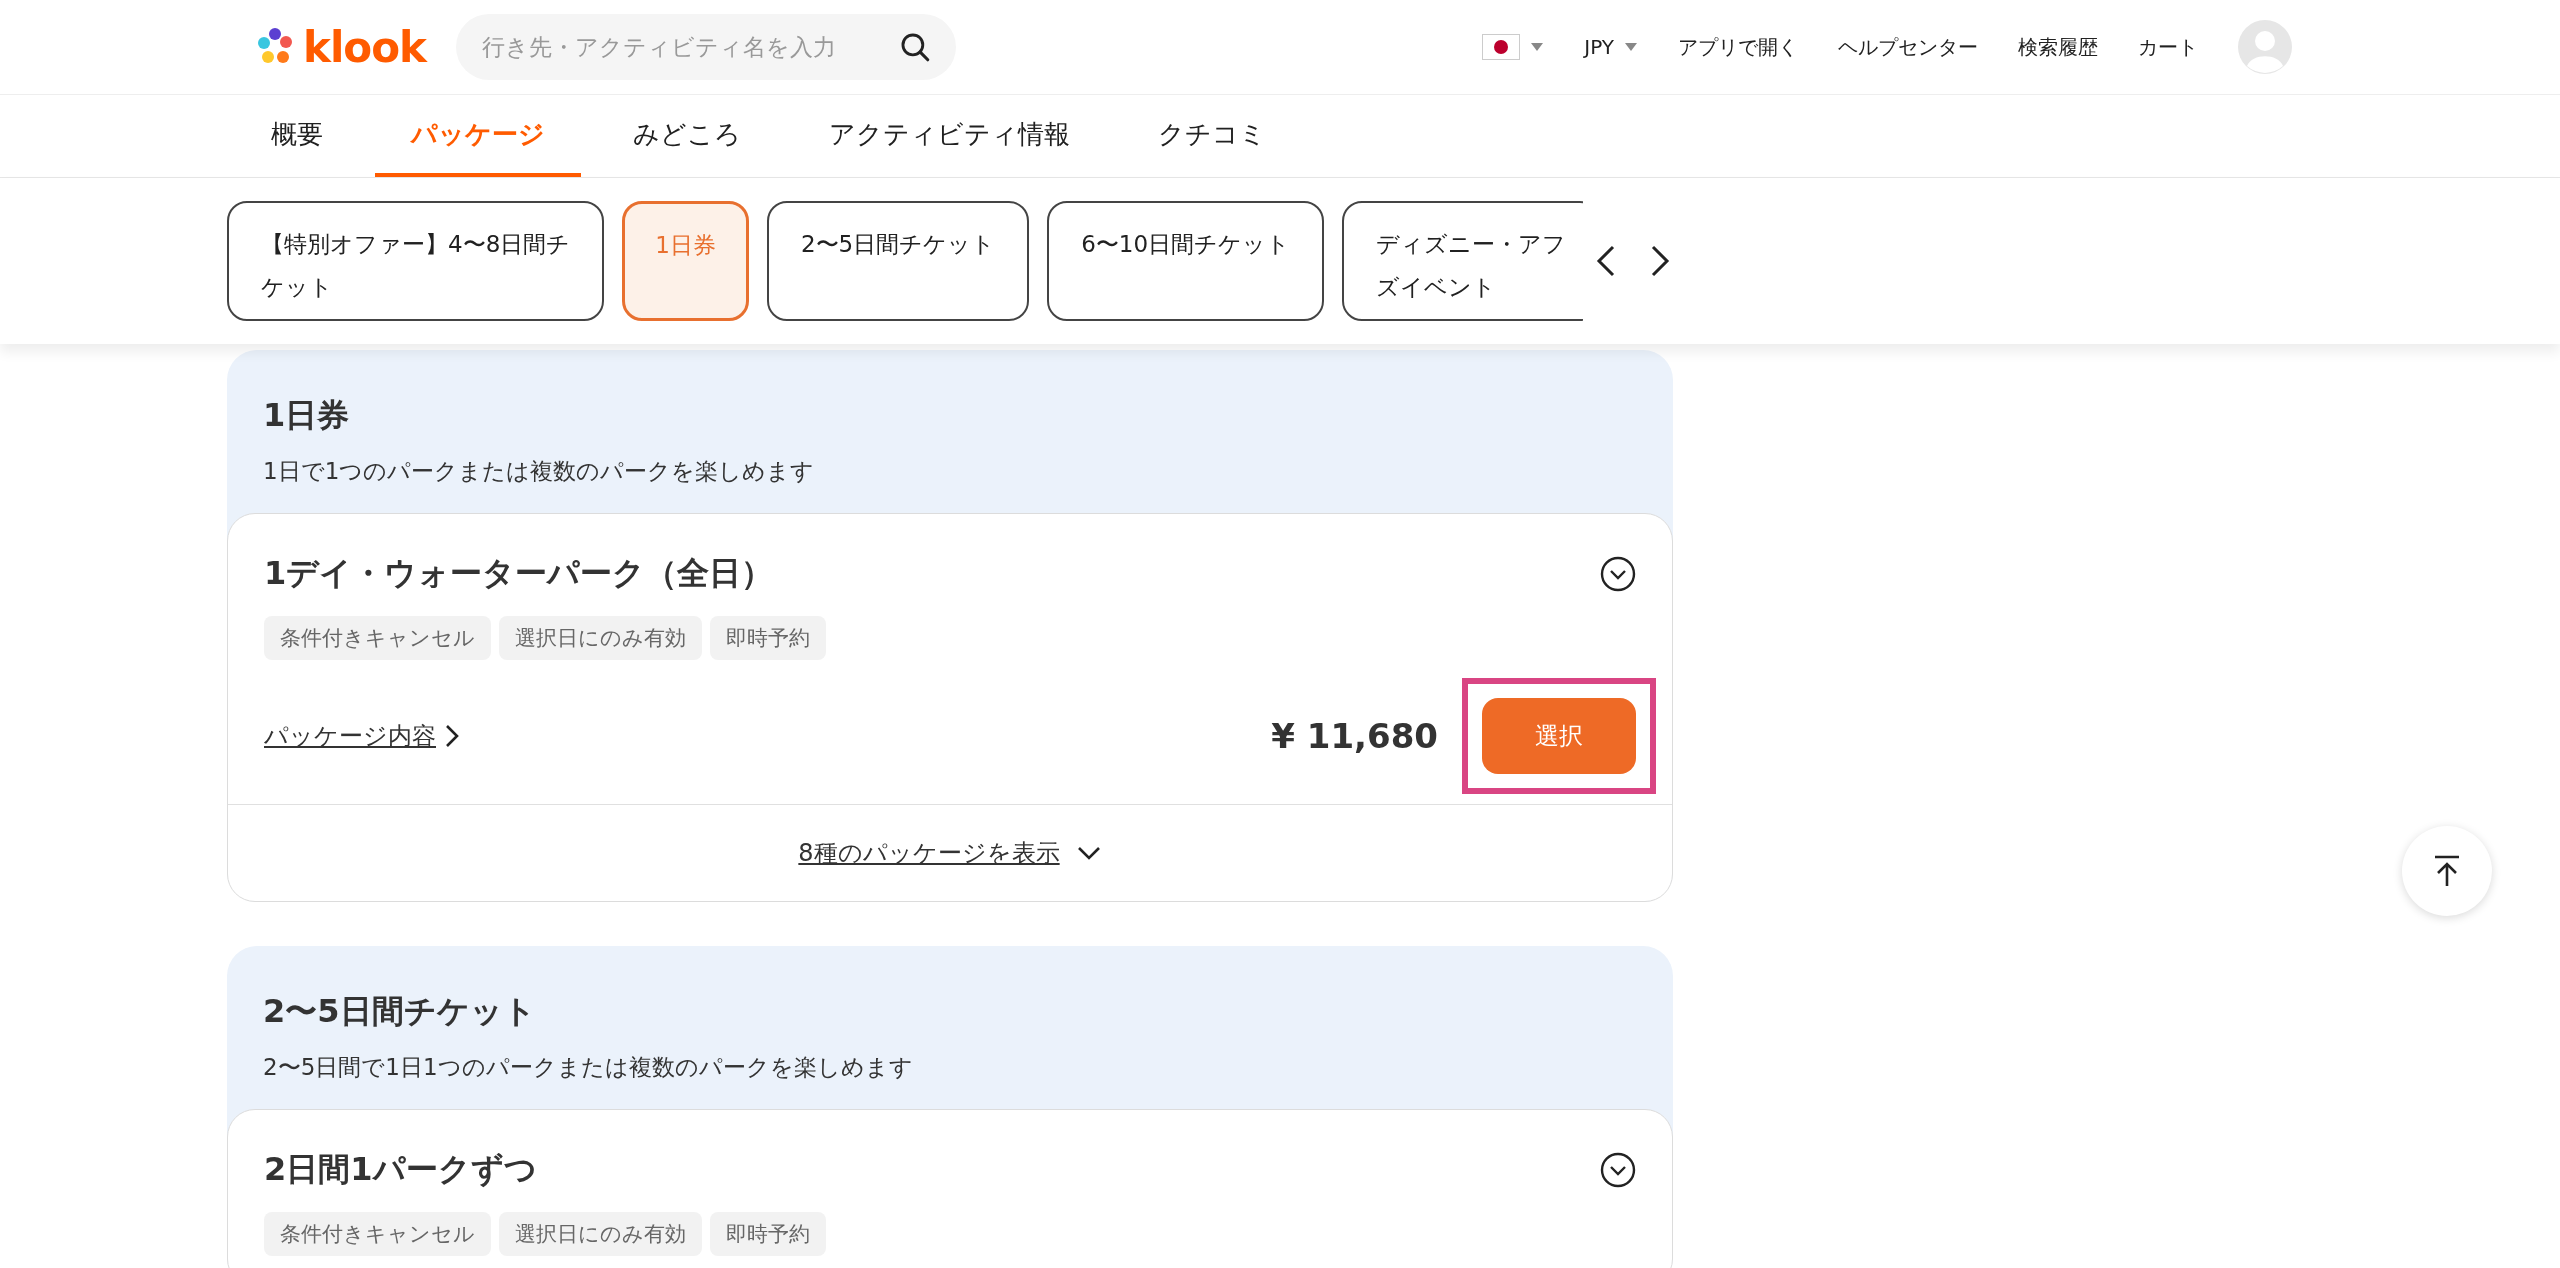 The image size is (2560, 1268). Describe the element at coordinates (2447, 871) in the screenshot. I see `arrow-up-icon` at that location.